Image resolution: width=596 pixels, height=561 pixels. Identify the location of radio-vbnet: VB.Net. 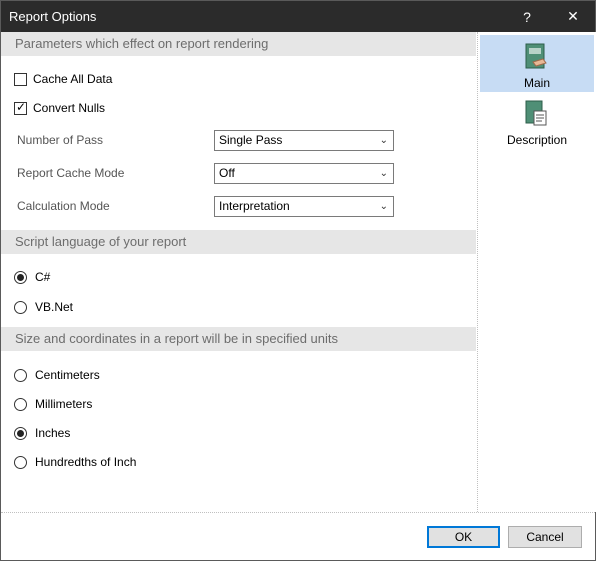
(43, 307).